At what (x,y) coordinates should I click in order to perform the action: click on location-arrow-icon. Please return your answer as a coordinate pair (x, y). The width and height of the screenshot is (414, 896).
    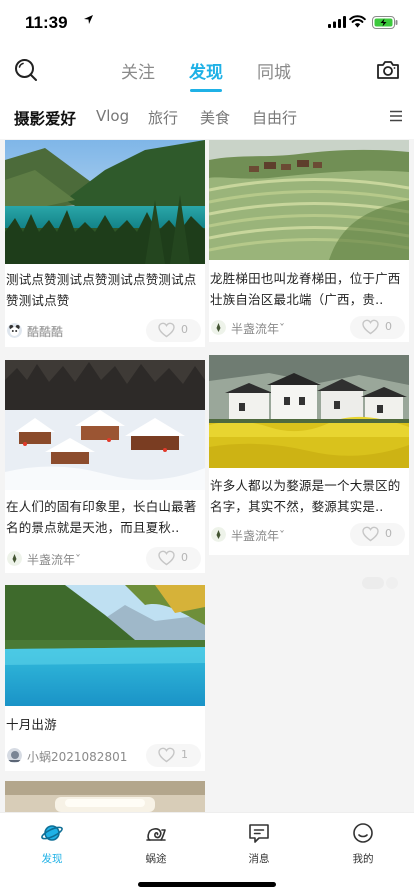
    Looking at the image, I should click on (88, 19).